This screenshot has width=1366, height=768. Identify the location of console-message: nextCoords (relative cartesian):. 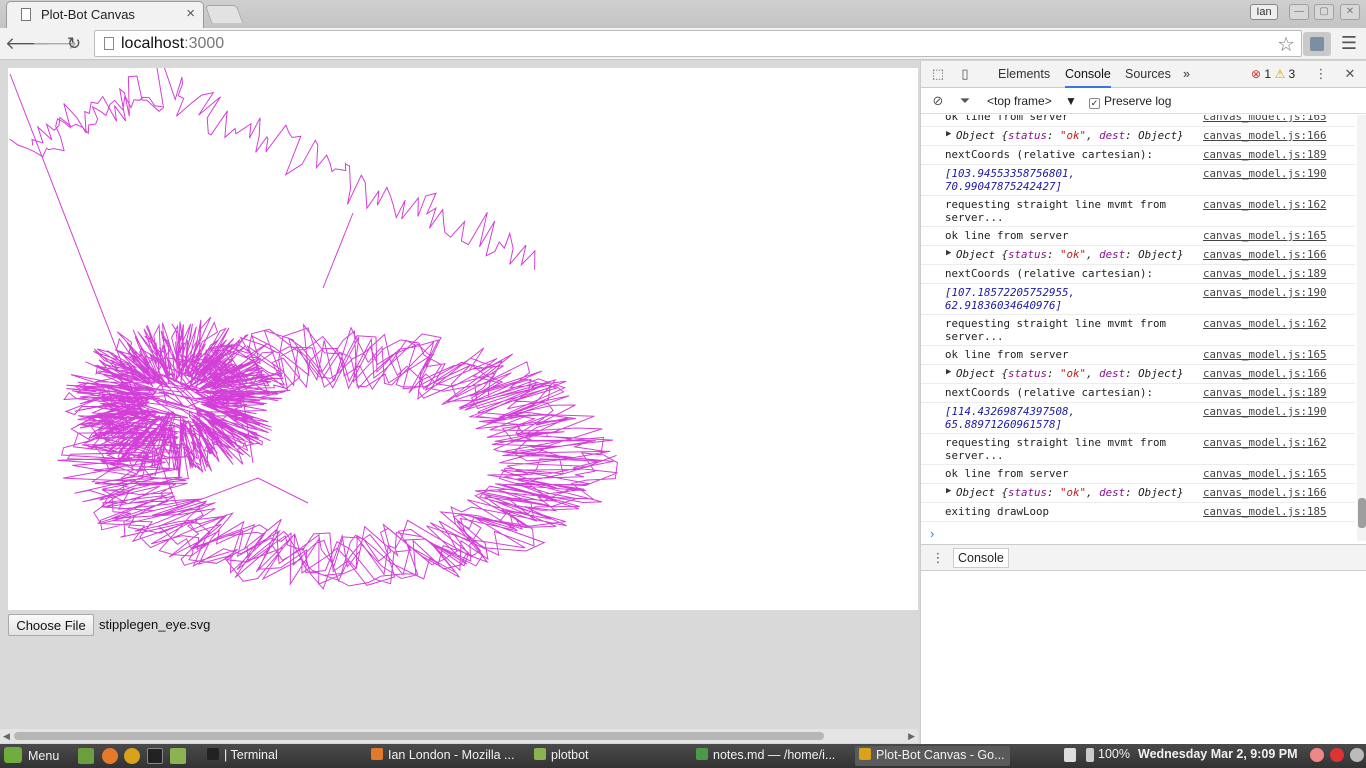
(1049, 154).